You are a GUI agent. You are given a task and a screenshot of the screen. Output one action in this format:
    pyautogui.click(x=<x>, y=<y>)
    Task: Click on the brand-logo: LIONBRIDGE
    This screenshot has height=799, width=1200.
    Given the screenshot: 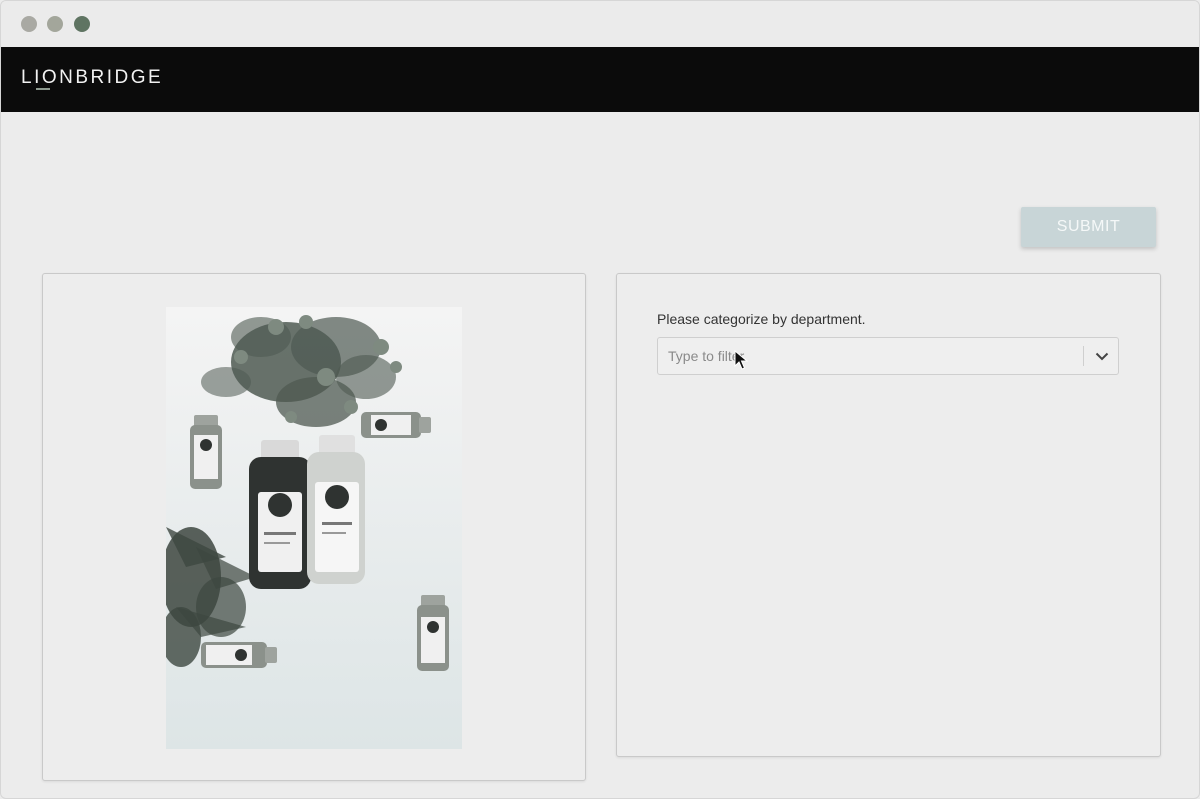 What is the action you would take?
    pyautogui.click(x=92, y=77)
    